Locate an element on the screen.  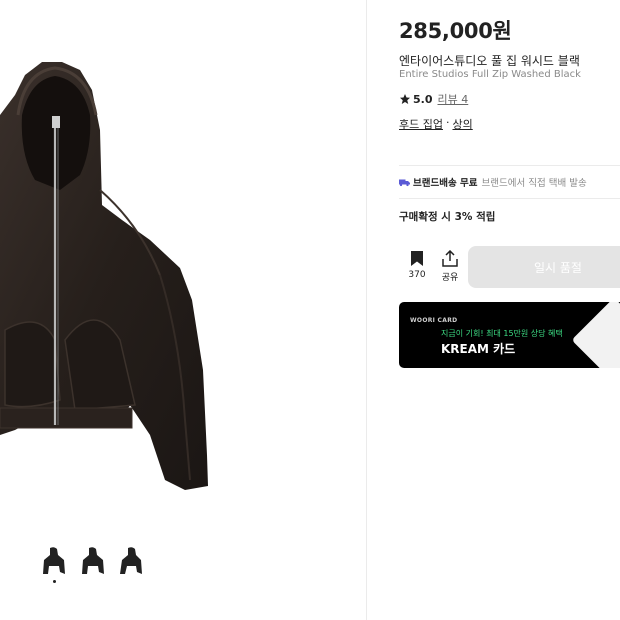
card-illustration is located at coordinates (595, 335).